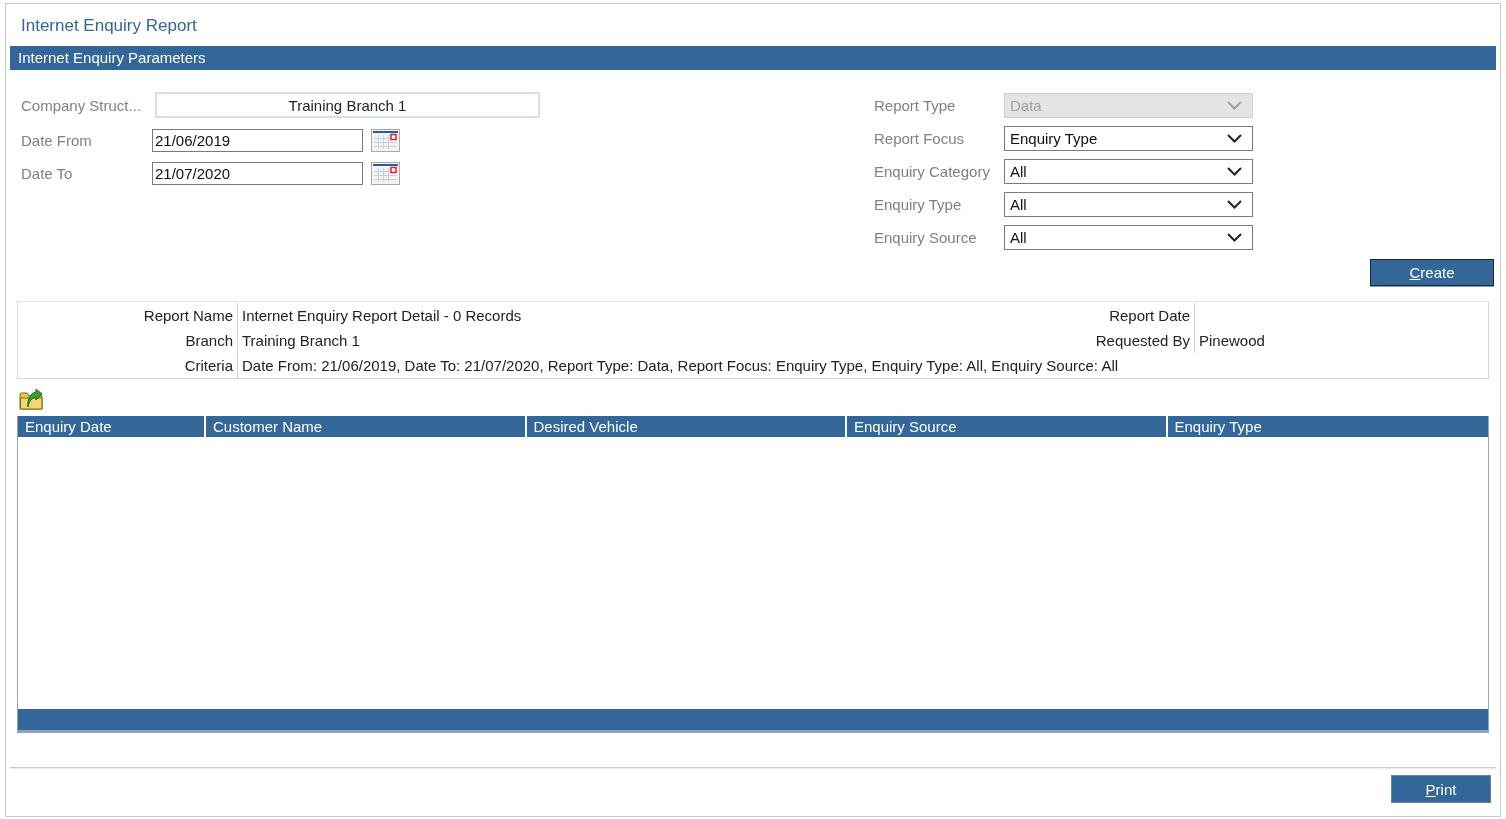  I want to click on info-value: Pinewood, so click(1232, 340).